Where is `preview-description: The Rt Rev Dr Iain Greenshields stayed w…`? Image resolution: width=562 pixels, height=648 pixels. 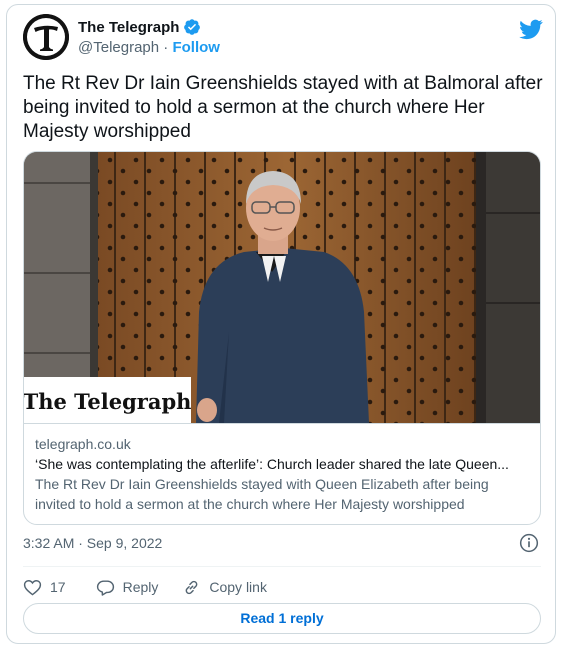 preview-description: The Rt Rev Dr Iain Greenshields stayed w… is located at coordinates (262, 494).